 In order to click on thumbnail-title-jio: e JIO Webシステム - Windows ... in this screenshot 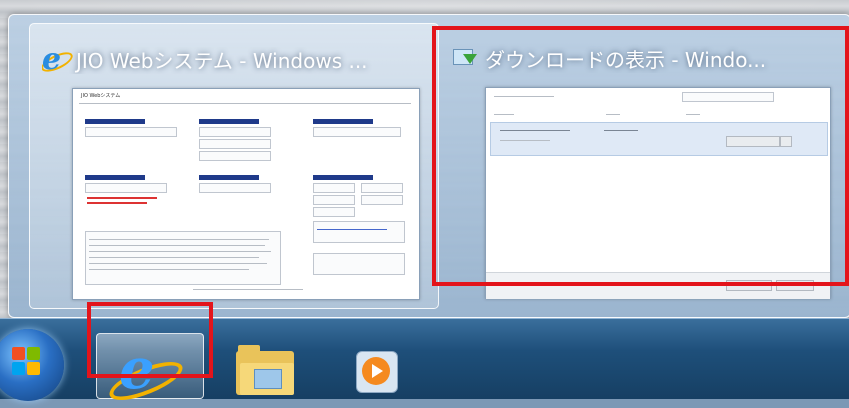, I will do `click(238, 59)`.